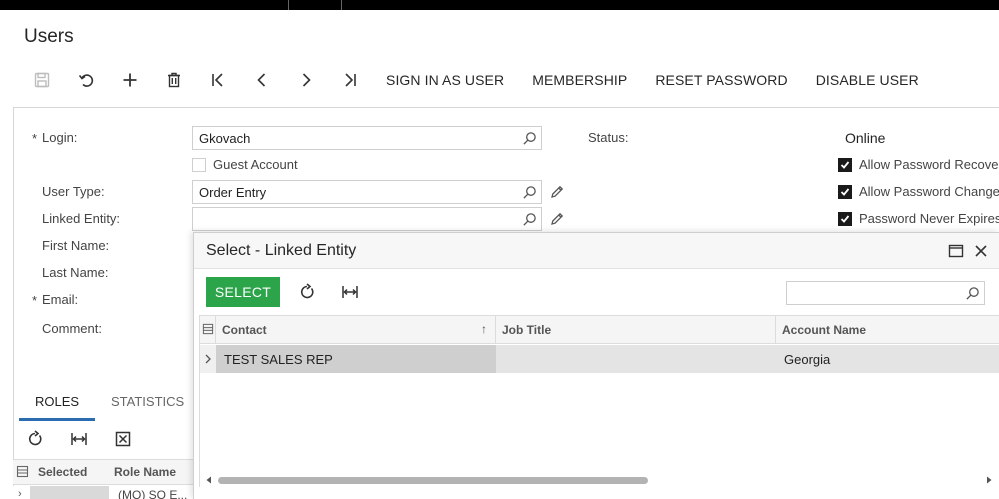 This screenshot has height=499, width=999. I want to click on undo-icon, so click(86, 80).